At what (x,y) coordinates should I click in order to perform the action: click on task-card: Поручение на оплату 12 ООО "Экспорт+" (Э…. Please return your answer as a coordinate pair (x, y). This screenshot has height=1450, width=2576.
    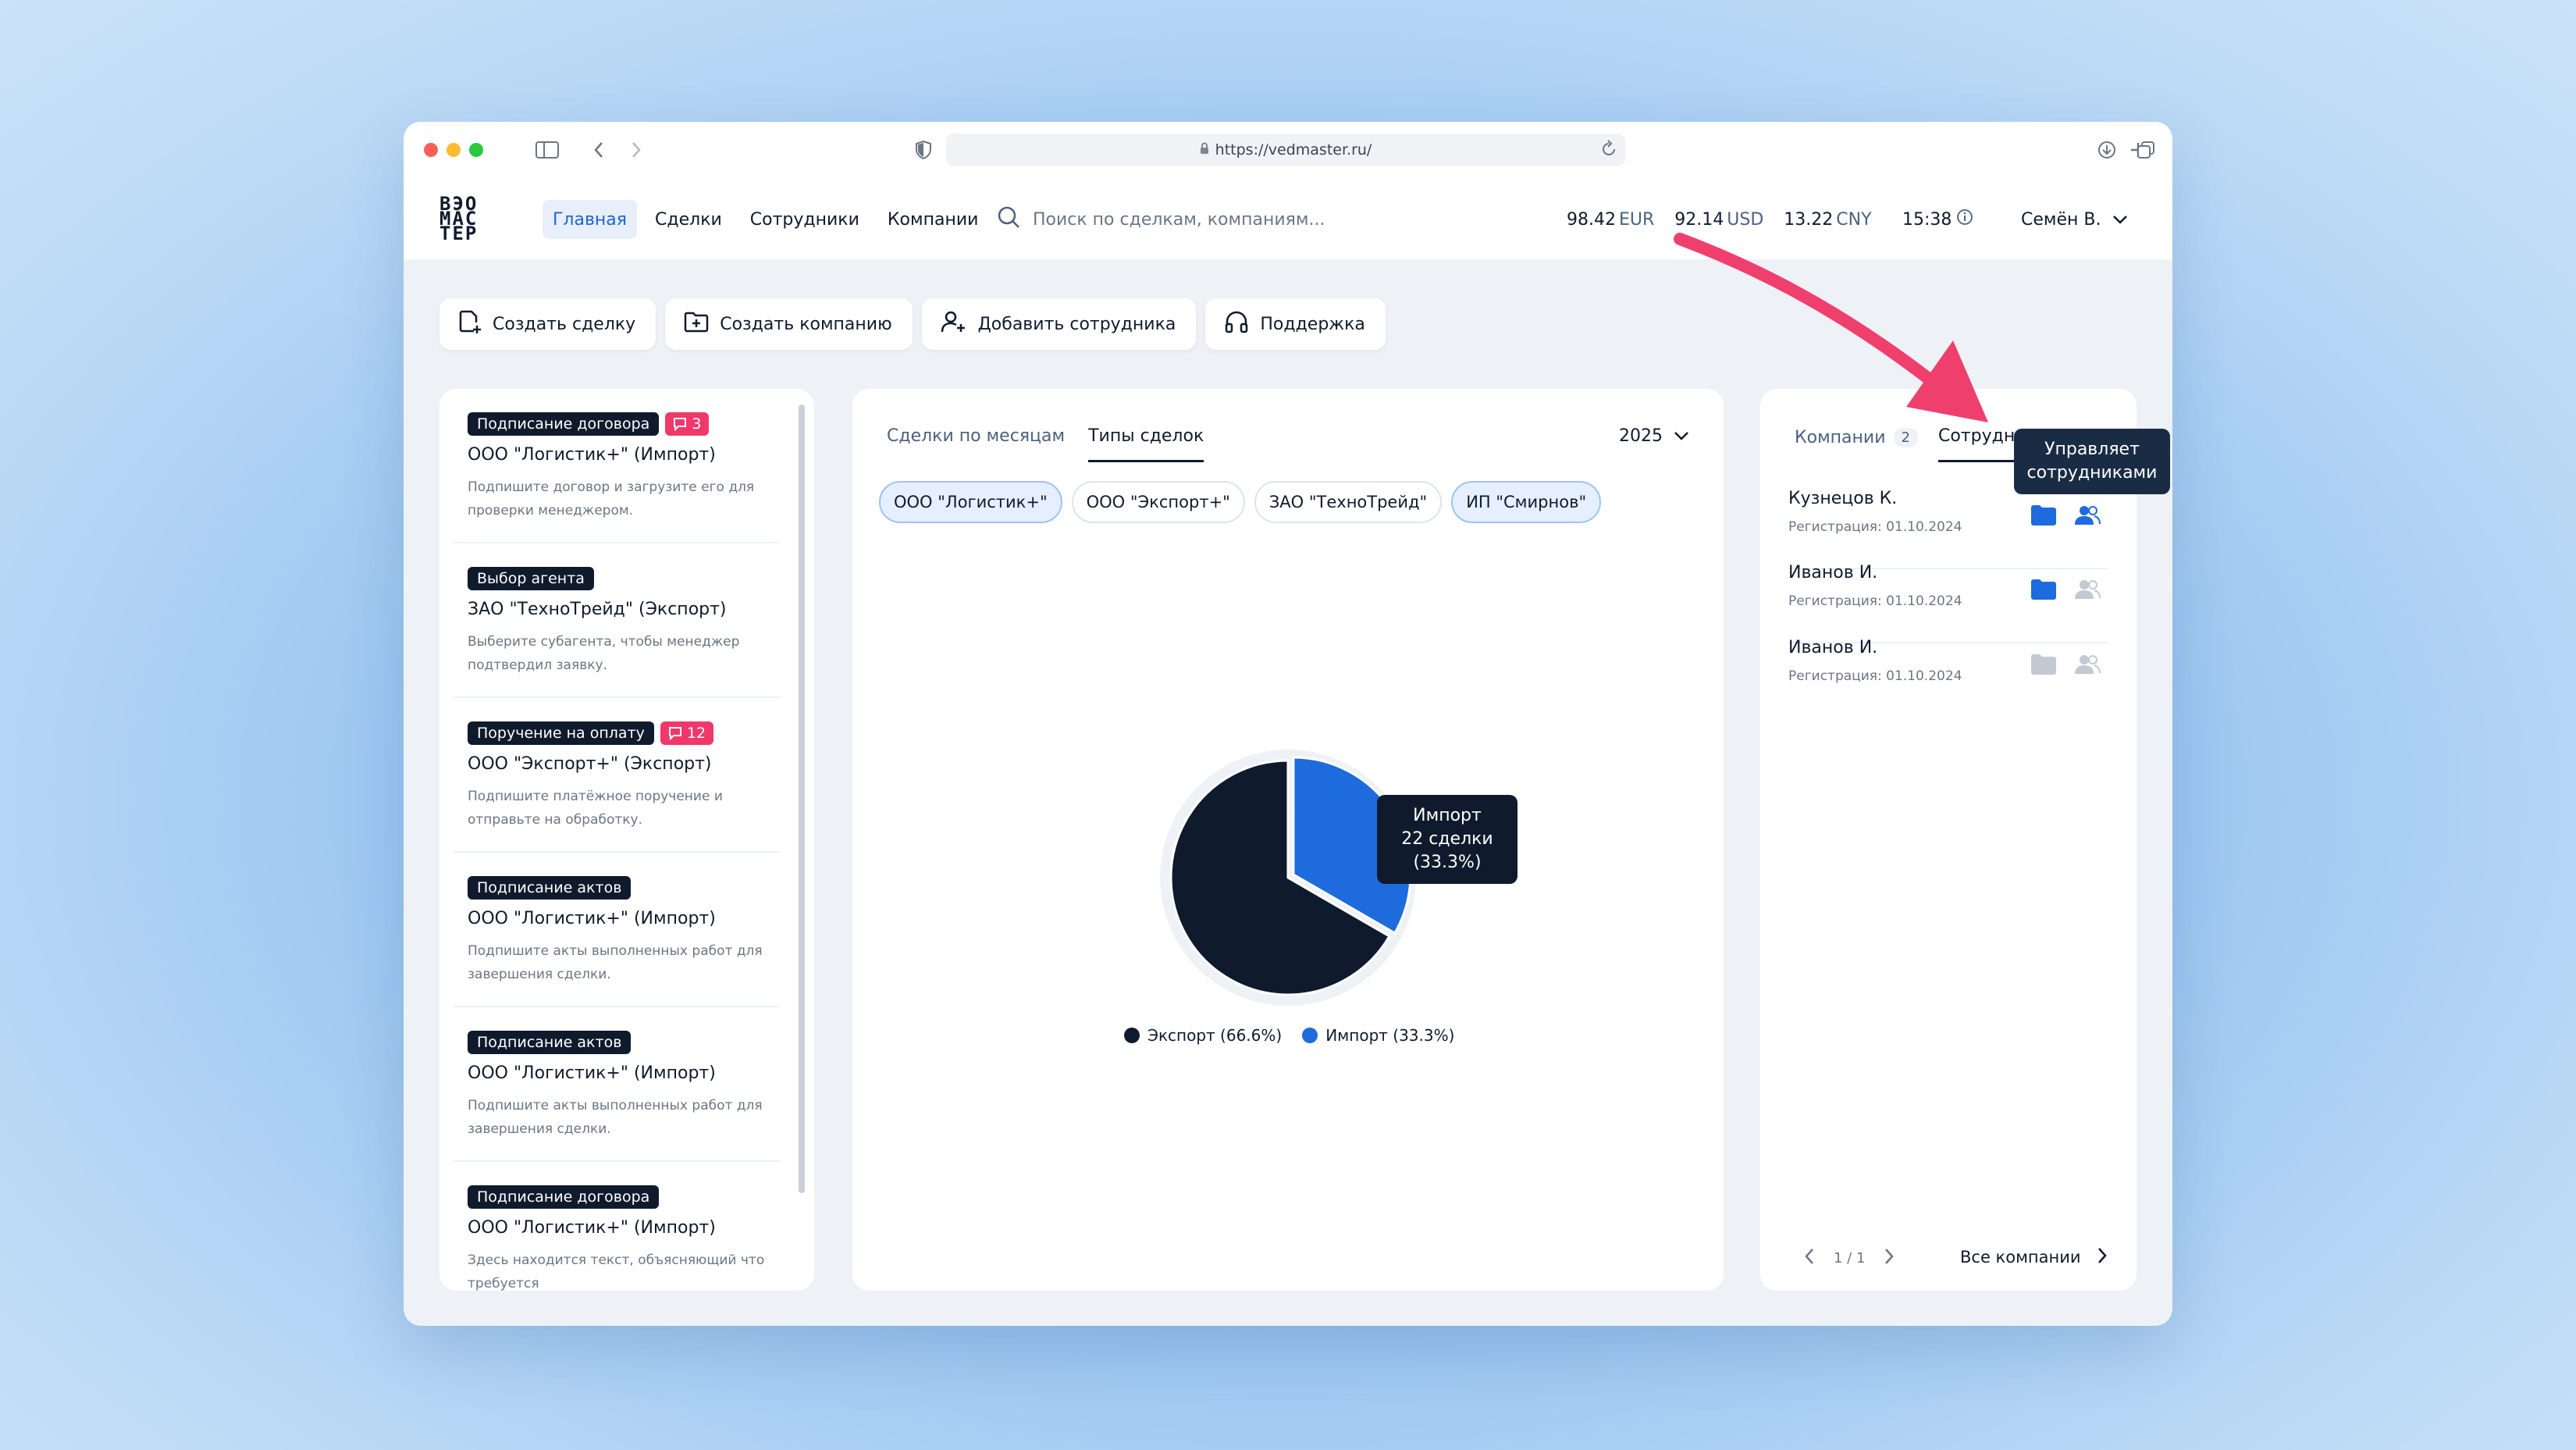
    Looking at the image, I should click on (617, 776).